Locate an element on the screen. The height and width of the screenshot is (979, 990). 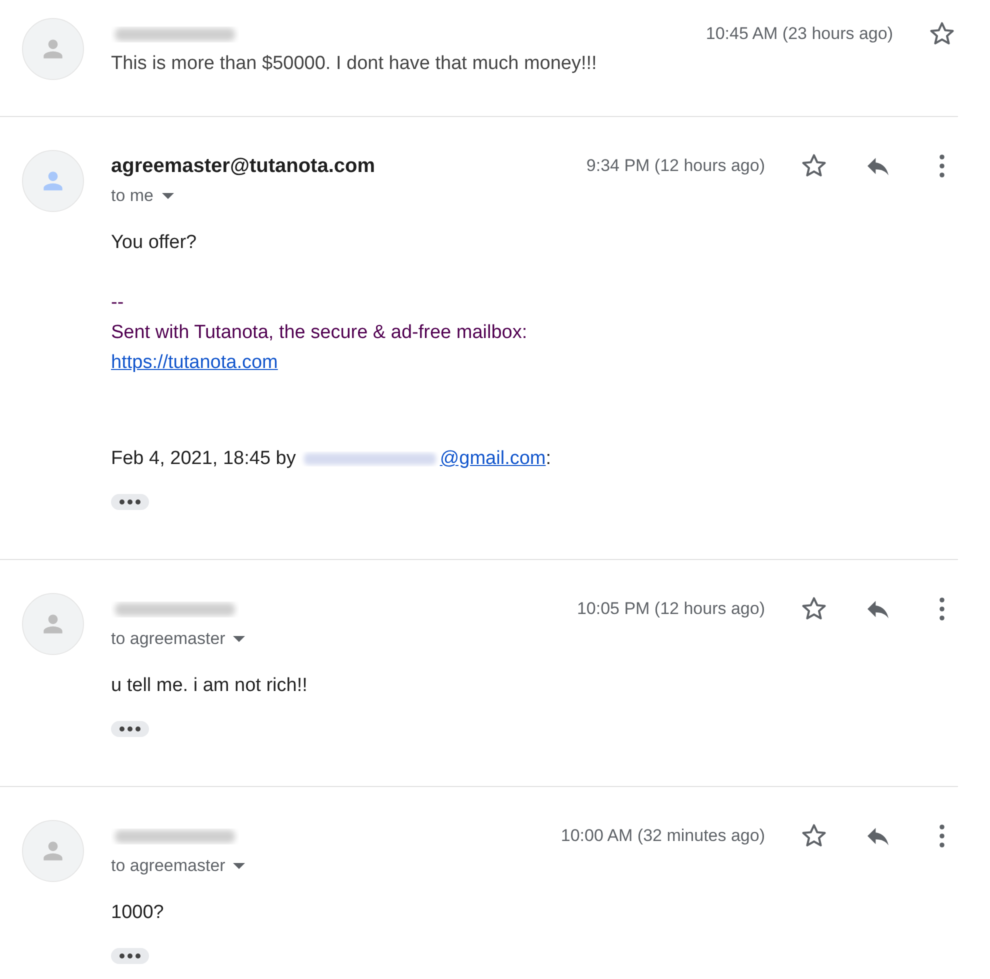
message-time: 10:05 PM (12 hours ago) is located at coordinates (670, 609).